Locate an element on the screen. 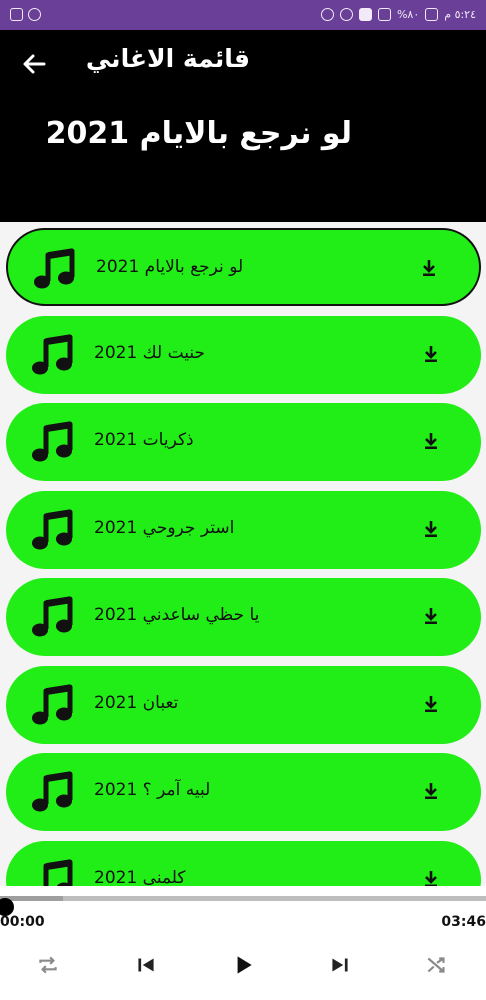 The image size is (486, 1000). gallery-icon is located at coordinates (16, 14).